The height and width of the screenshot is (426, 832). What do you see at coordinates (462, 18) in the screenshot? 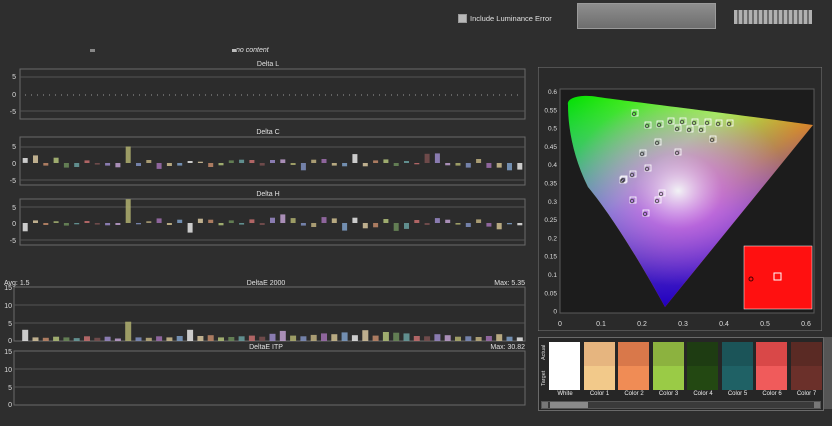
I see `include-luminance-checkbox` at bounding box center [462, 18].